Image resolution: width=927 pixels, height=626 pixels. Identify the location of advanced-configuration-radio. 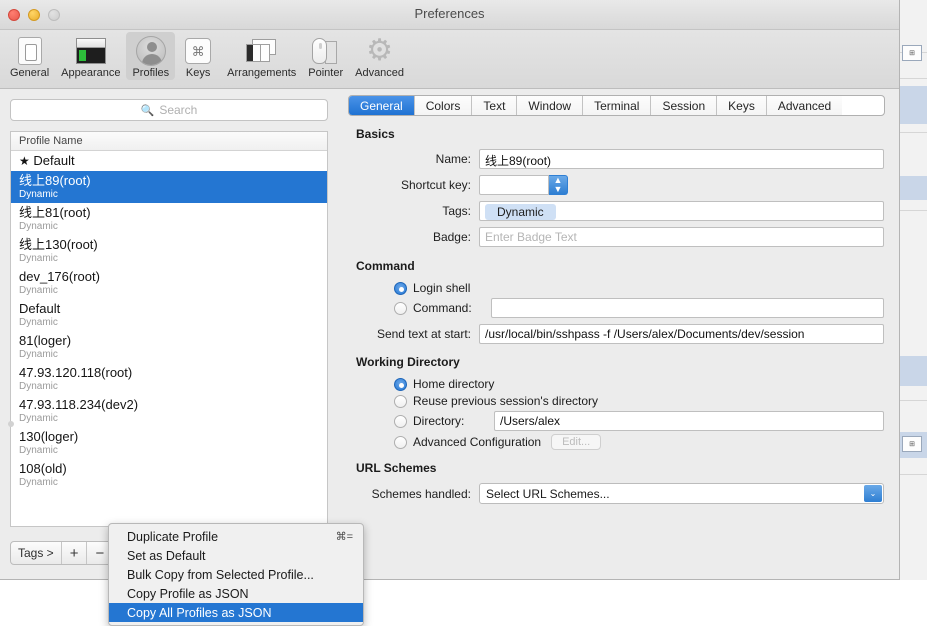
(400, 442).